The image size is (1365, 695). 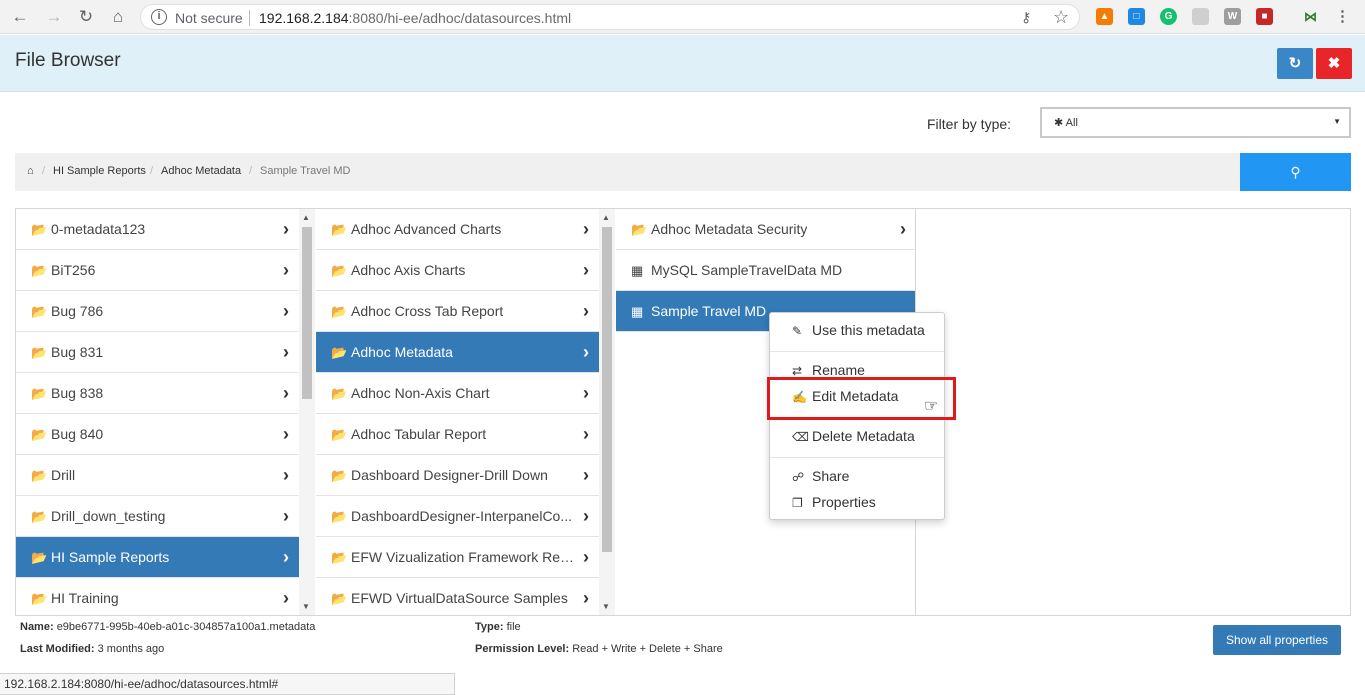 What do you see at coordinates (1059, 123) in the screenshot?
I see `asterisk-icon: ✱` at bounding box center [1059, 123].